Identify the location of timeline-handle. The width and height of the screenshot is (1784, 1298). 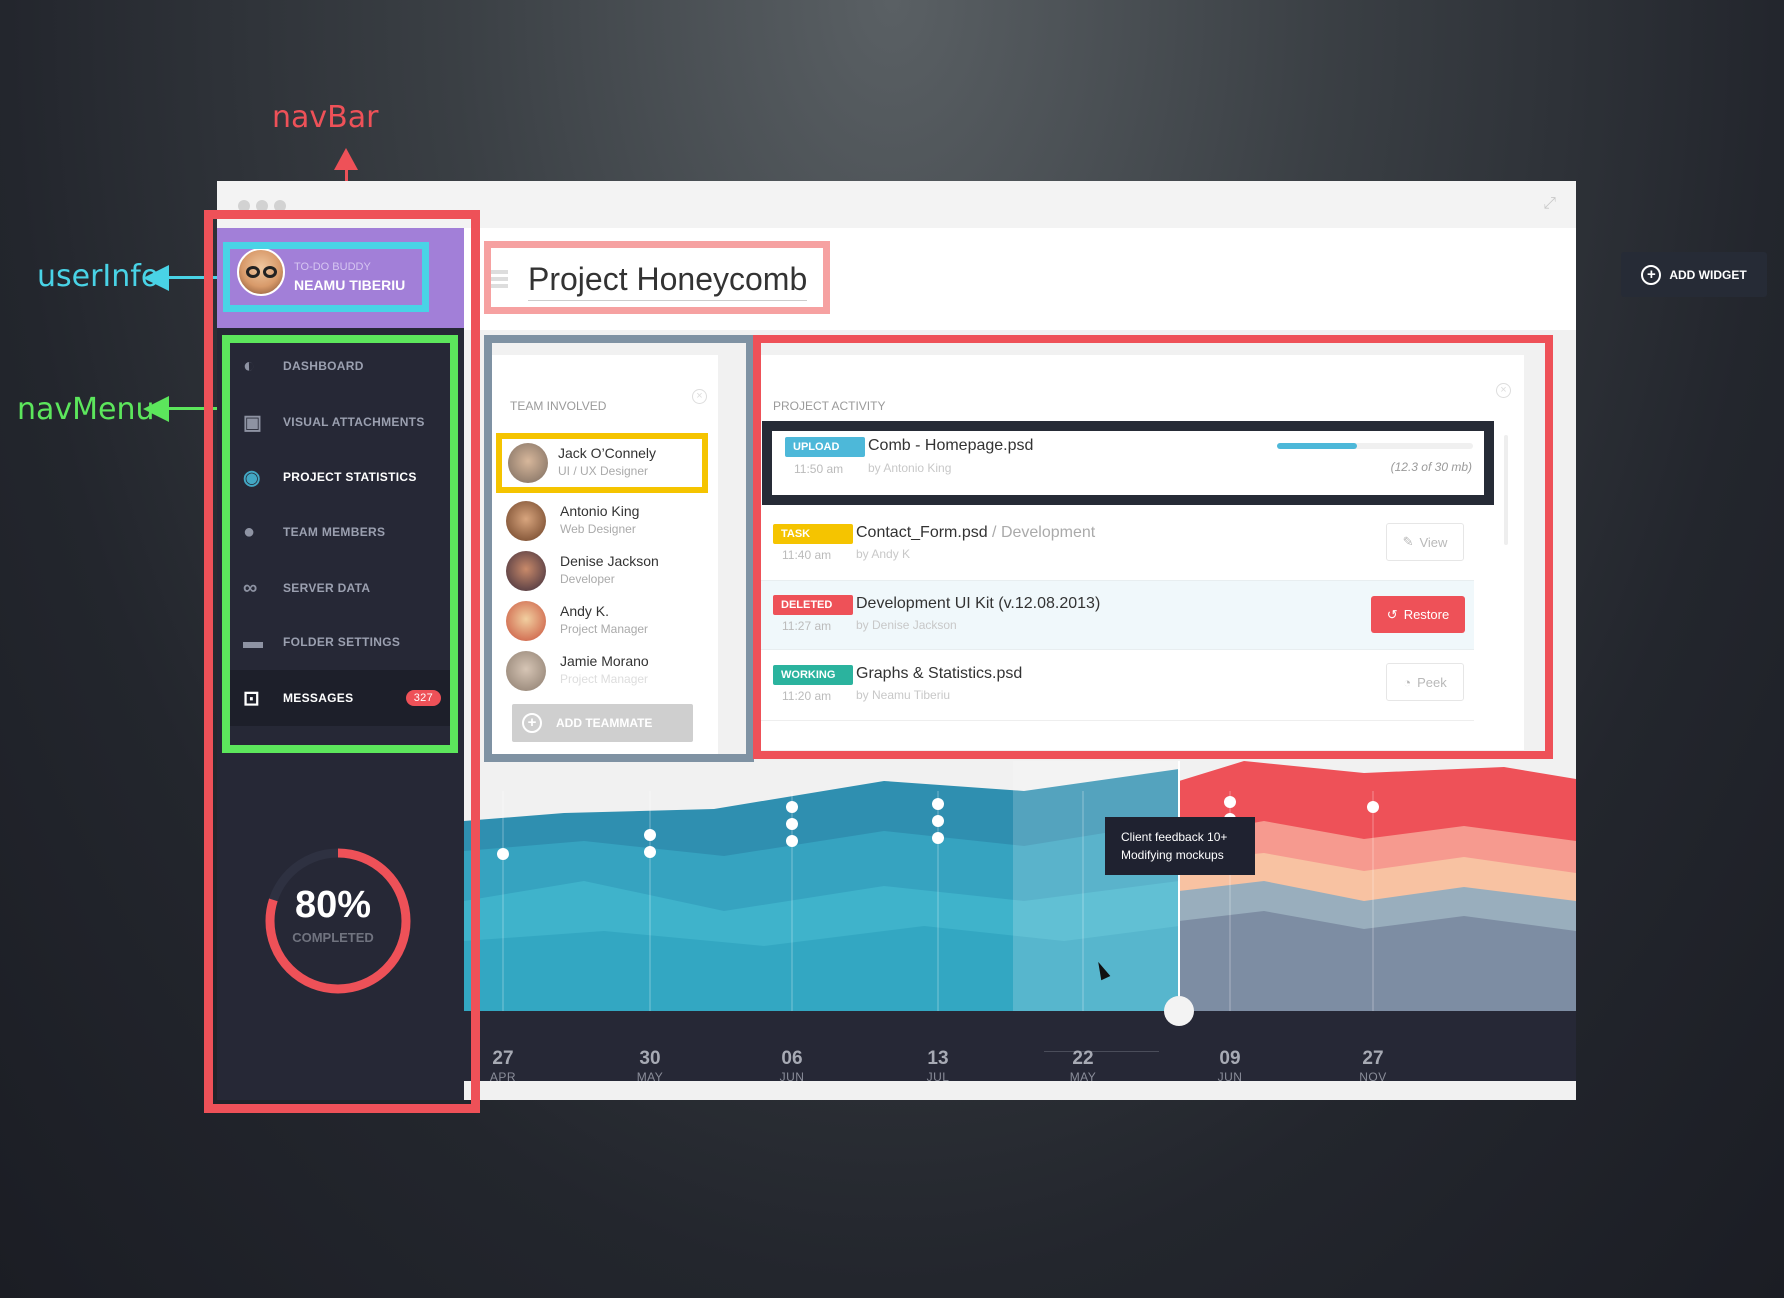
(1179, 1011).